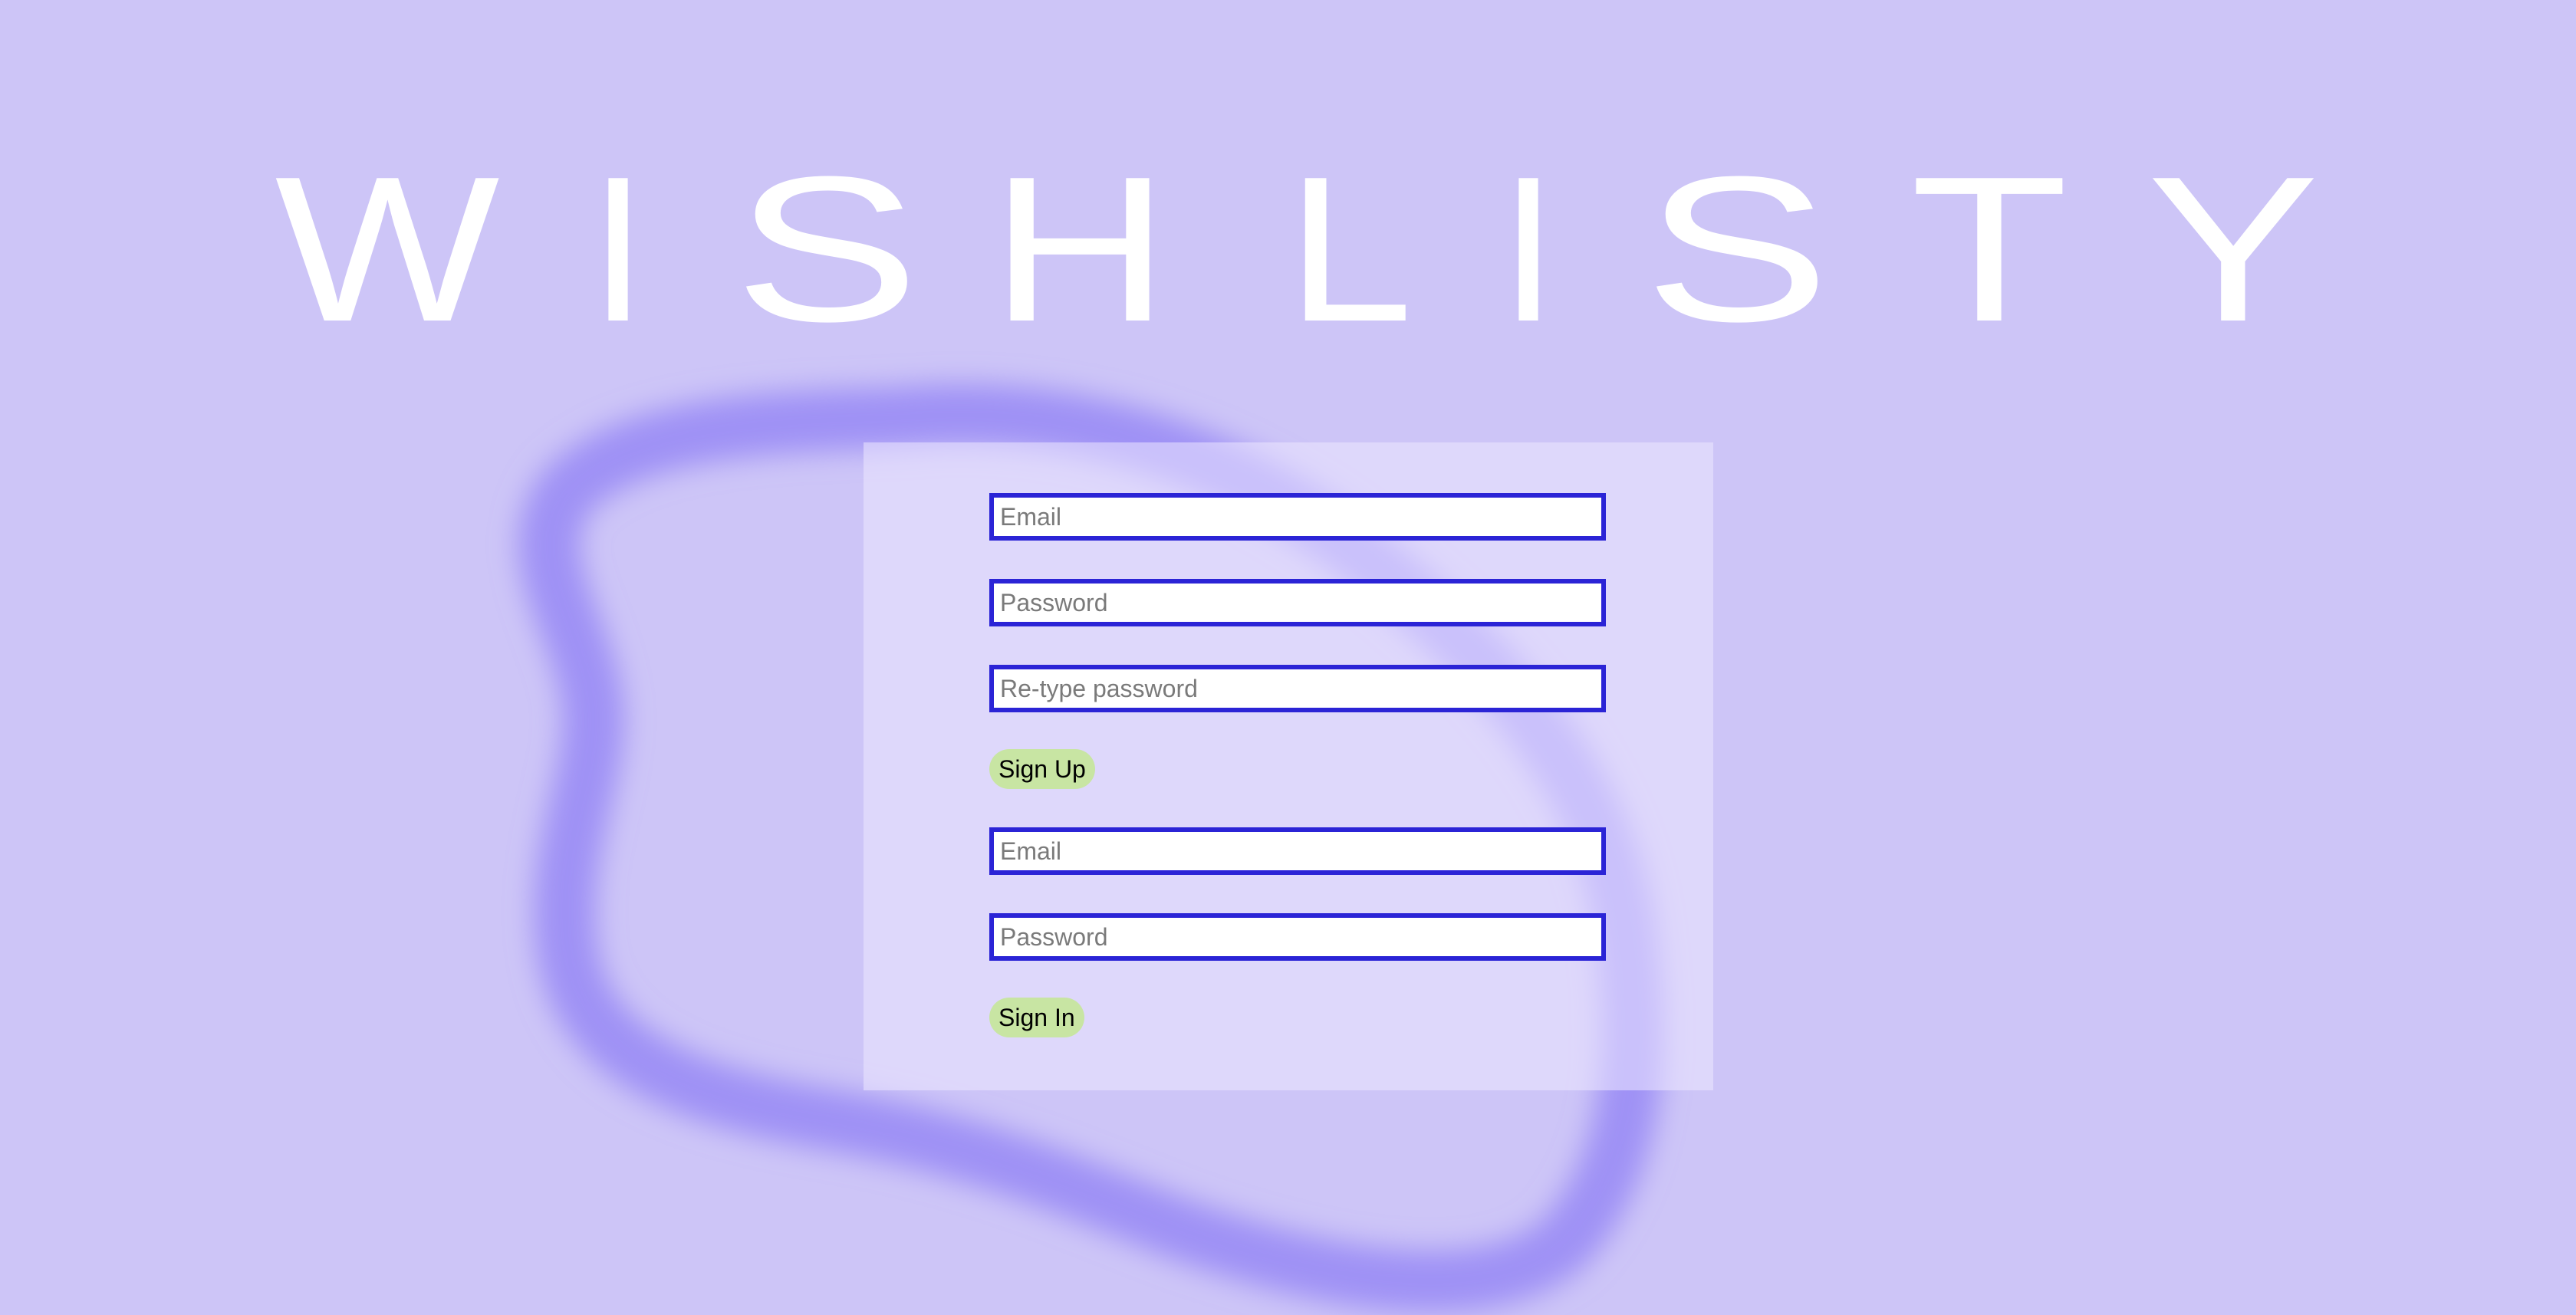 This screenshot has height=1315, width=2576. What do you see at coordinates (1297, 688) in the screenshot?
I see `signup-retype-password-input` at bounding box center [1297, 688].